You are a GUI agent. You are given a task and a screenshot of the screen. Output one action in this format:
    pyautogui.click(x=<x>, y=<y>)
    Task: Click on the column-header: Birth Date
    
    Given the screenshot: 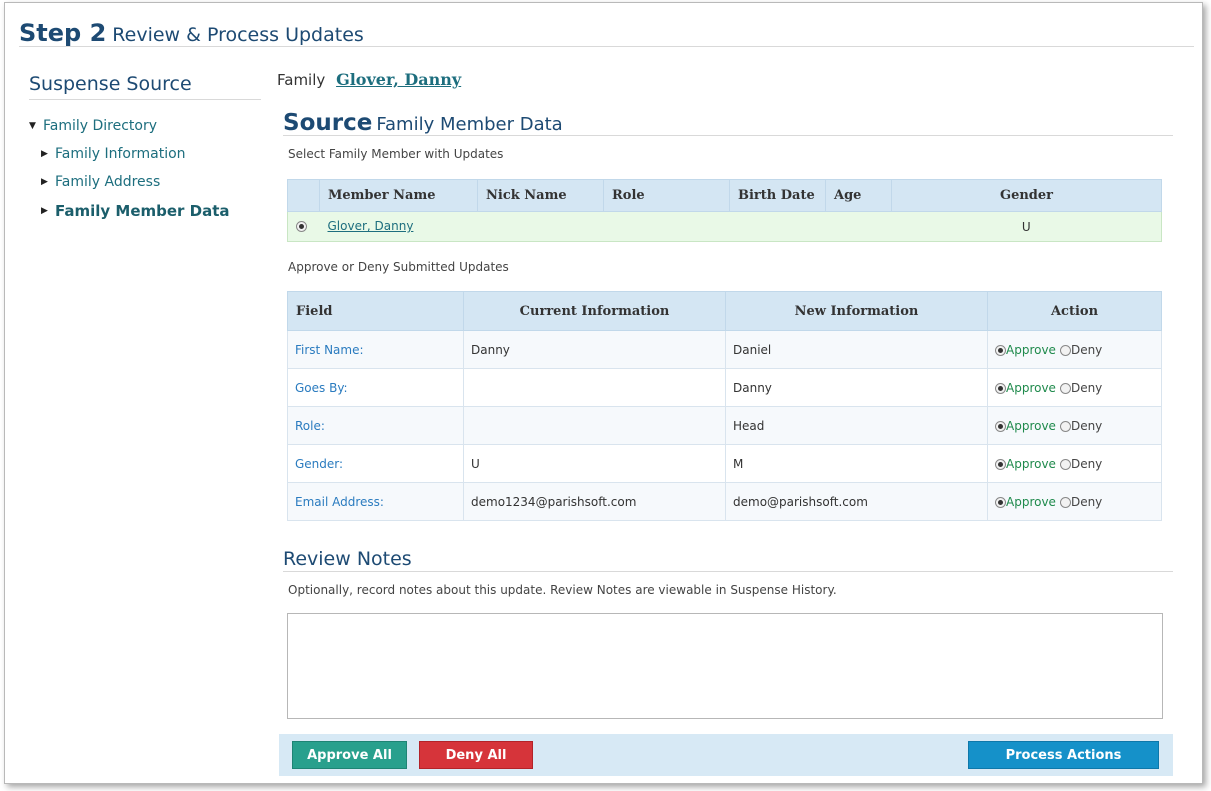 What is the action you would take?
    pyautogui.click(x=777, y=195)
    